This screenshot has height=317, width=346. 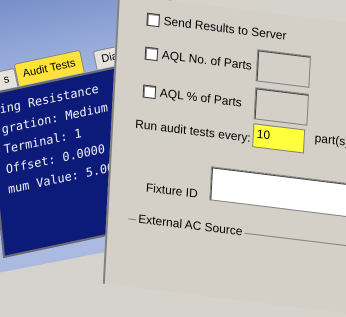 I want to click on run-audit-input: 10, so click(x=279, y=138).